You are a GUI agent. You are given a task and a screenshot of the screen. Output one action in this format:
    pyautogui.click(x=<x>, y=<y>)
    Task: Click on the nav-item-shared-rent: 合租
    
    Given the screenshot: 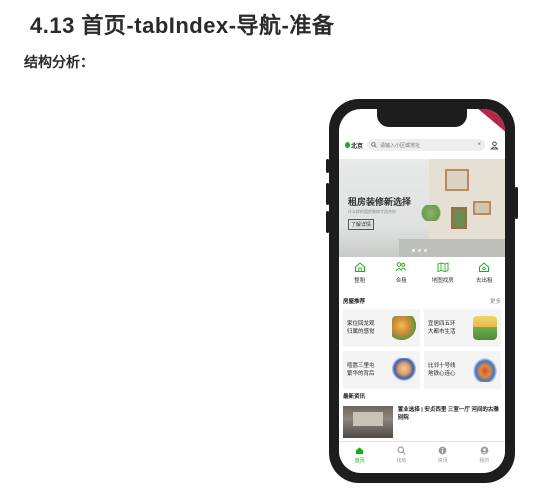 What is the action you would take?
    pyautogui.click(x=402, y=278)
    